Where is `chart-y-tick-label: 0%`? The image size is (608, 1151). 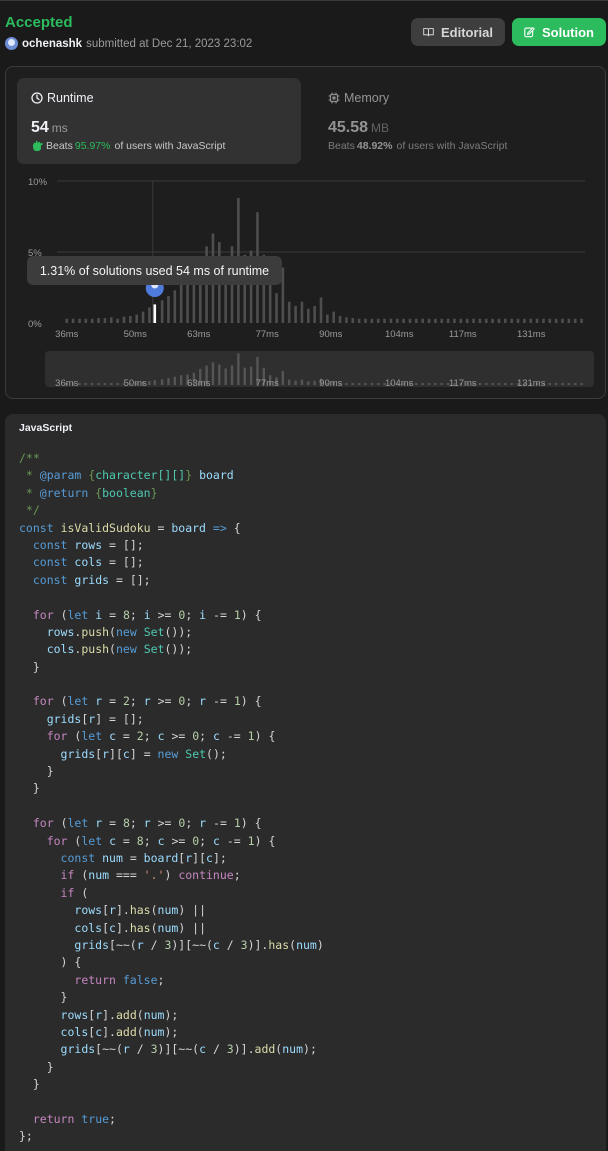
chart-y-tick-label: 0% is located at coordinates (35, 324).